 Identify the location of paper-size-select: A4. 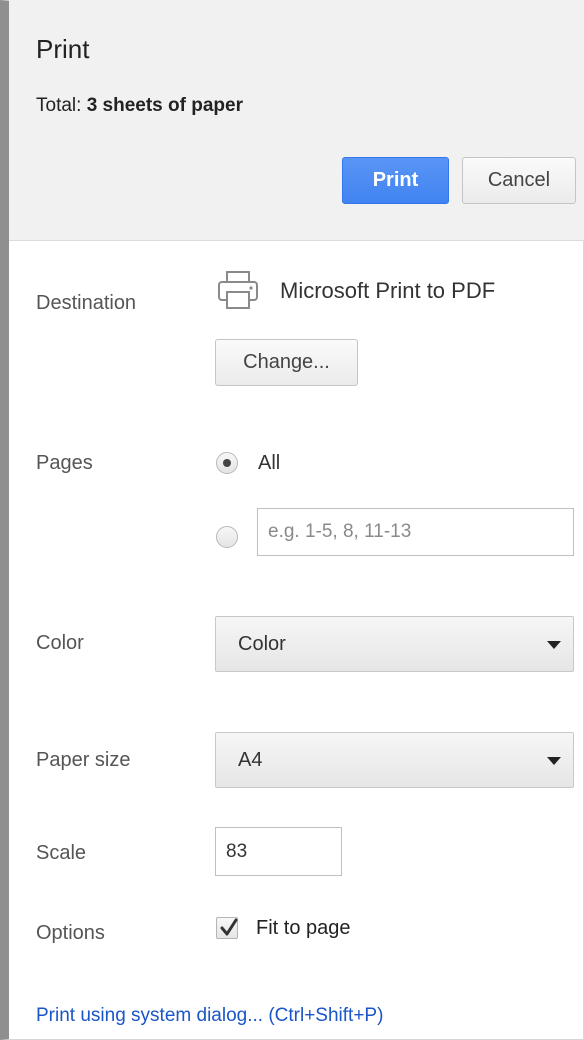
(394, 760).